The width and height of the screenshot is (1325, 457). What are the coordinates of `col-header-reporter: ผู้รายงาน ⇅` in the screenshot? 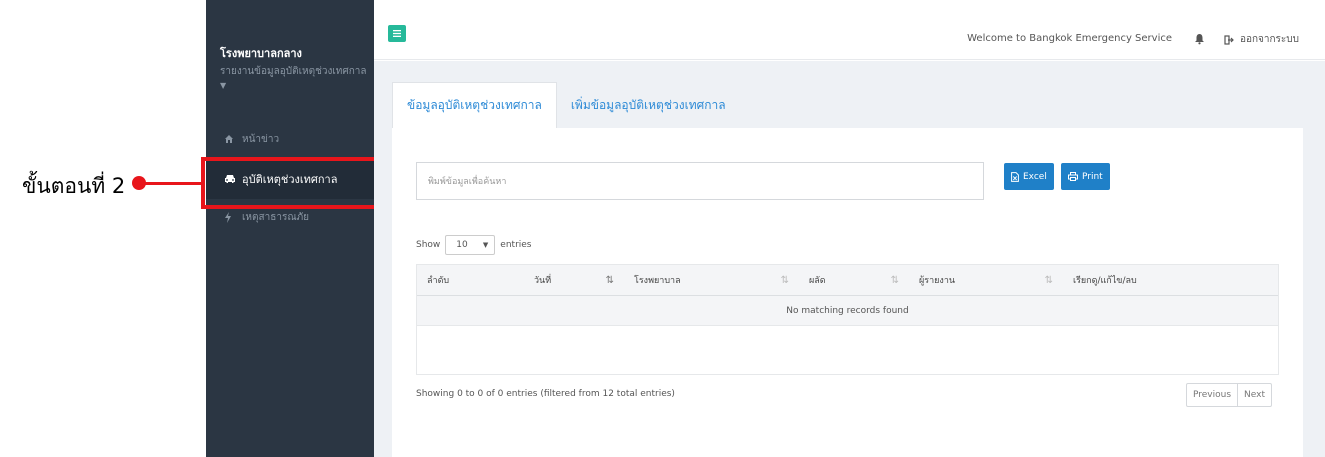 It's located at (986, 280).